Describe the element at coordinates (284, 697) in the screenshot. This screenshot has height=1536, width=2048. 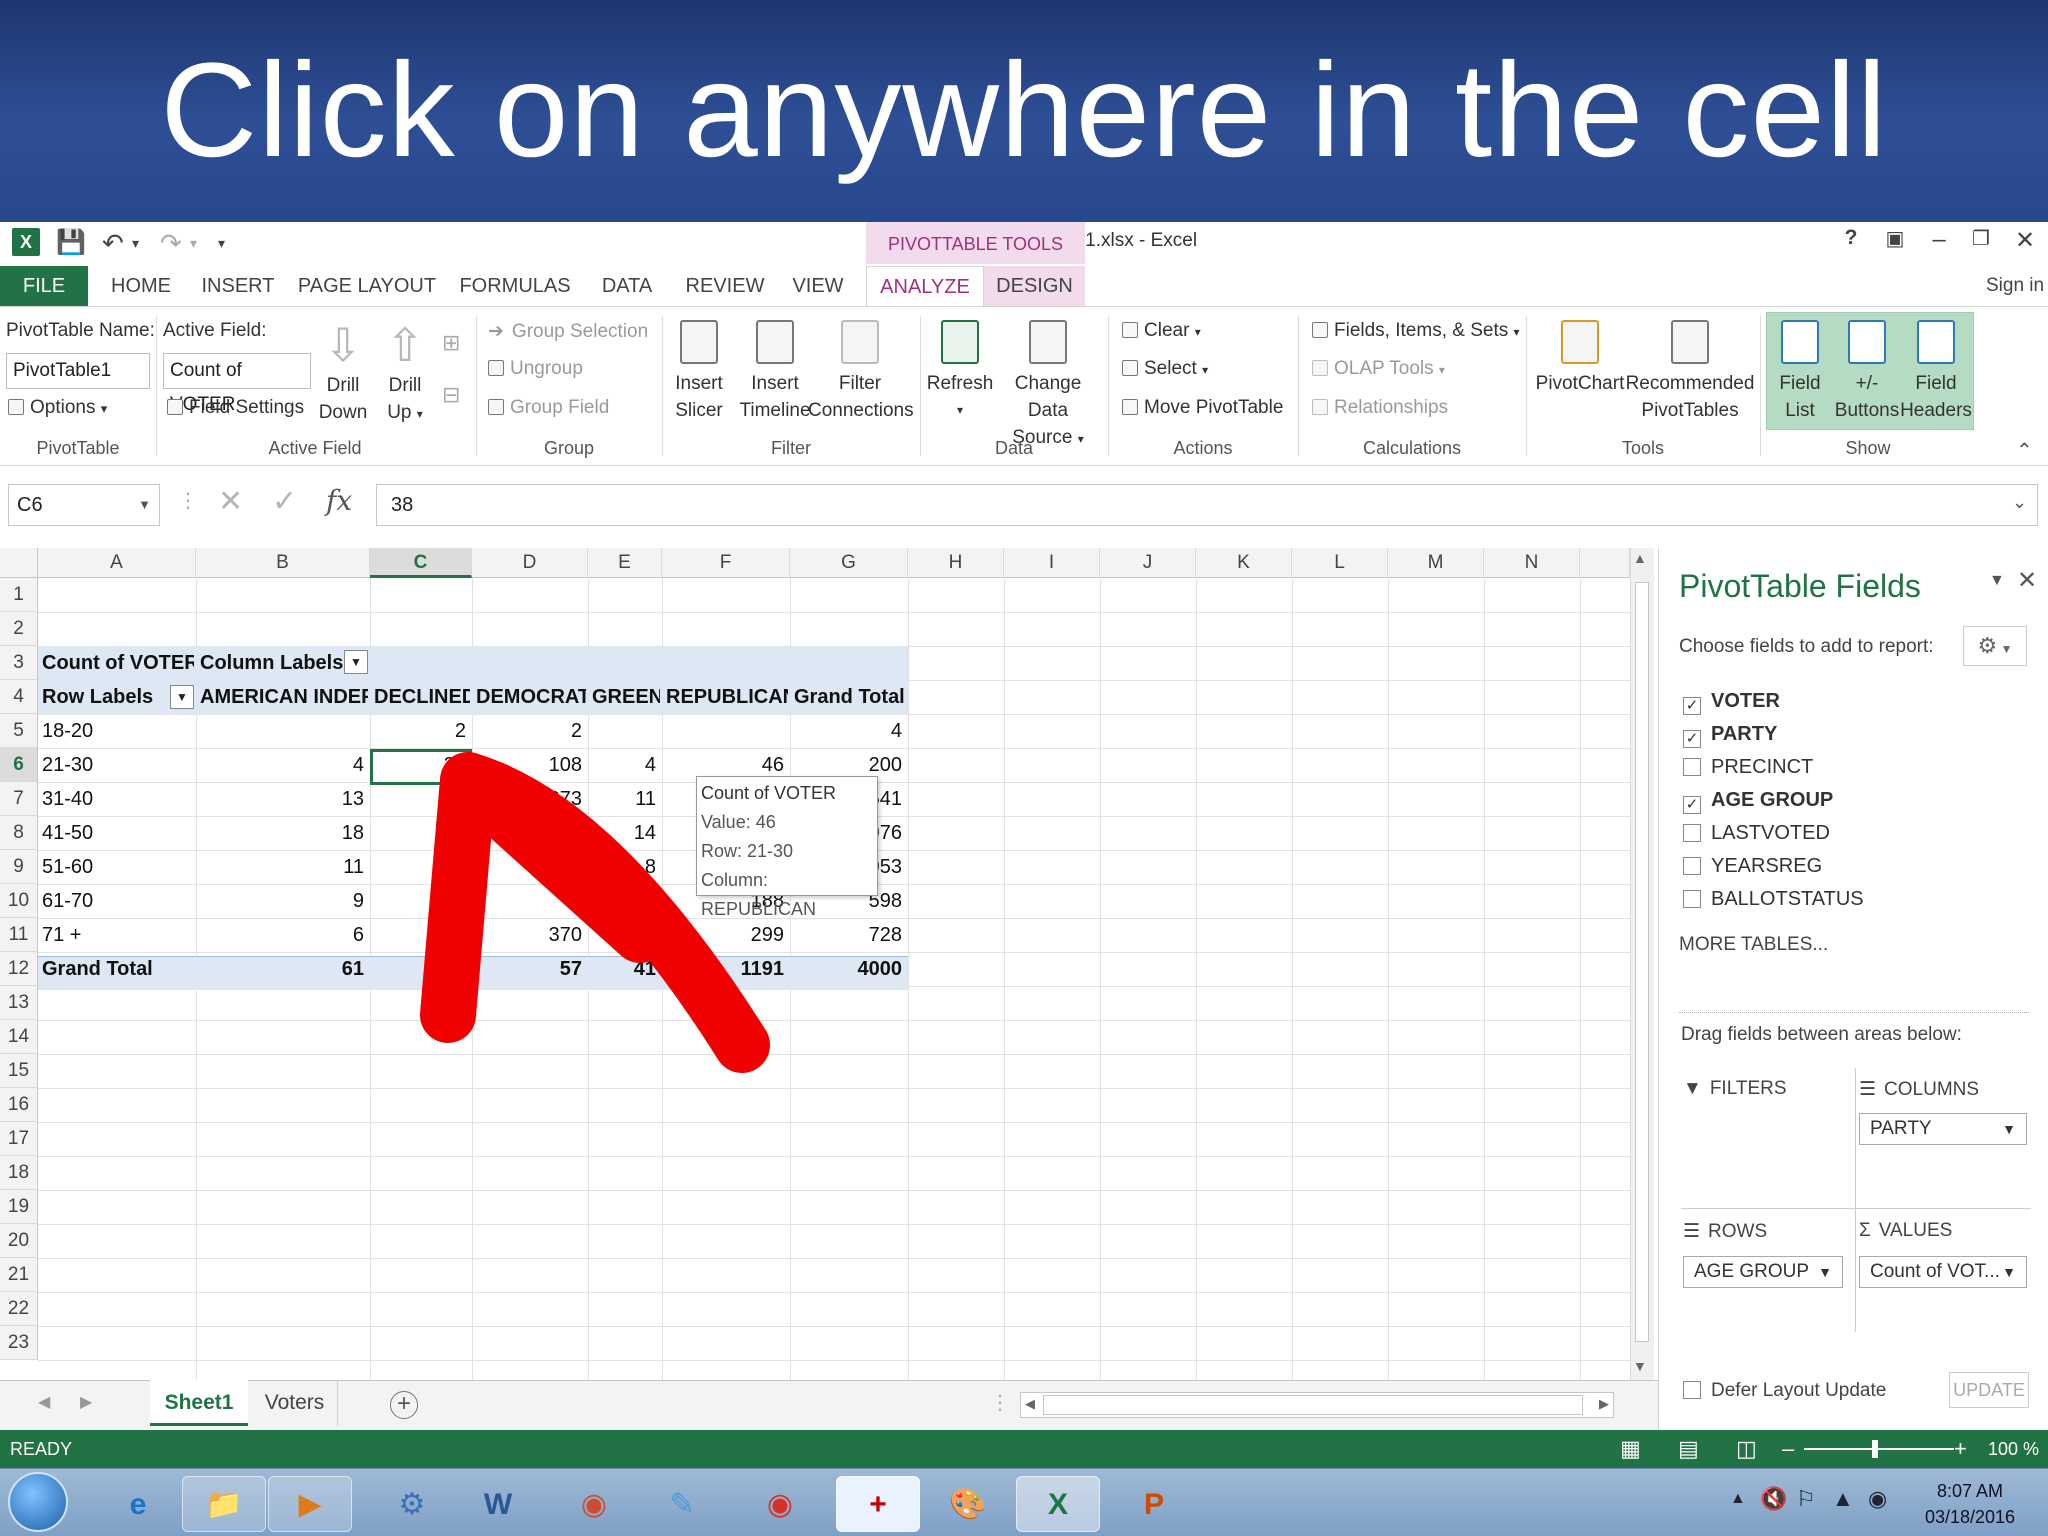
I see `pivot-column-header: AMERICAN INDEP` at that location.